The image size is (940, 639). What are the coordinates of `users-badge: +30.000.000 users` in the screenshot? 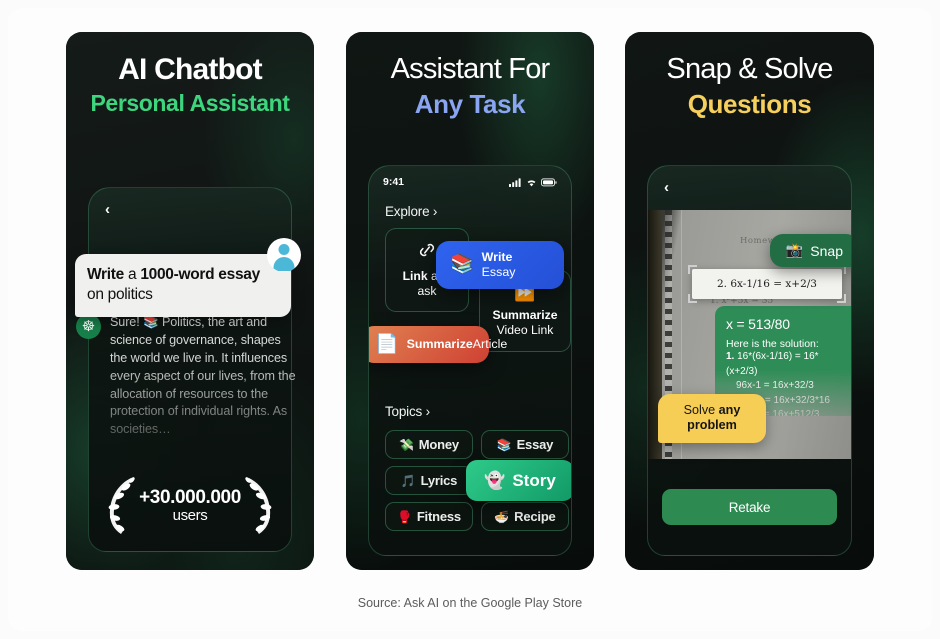 It's located at (190, 506).